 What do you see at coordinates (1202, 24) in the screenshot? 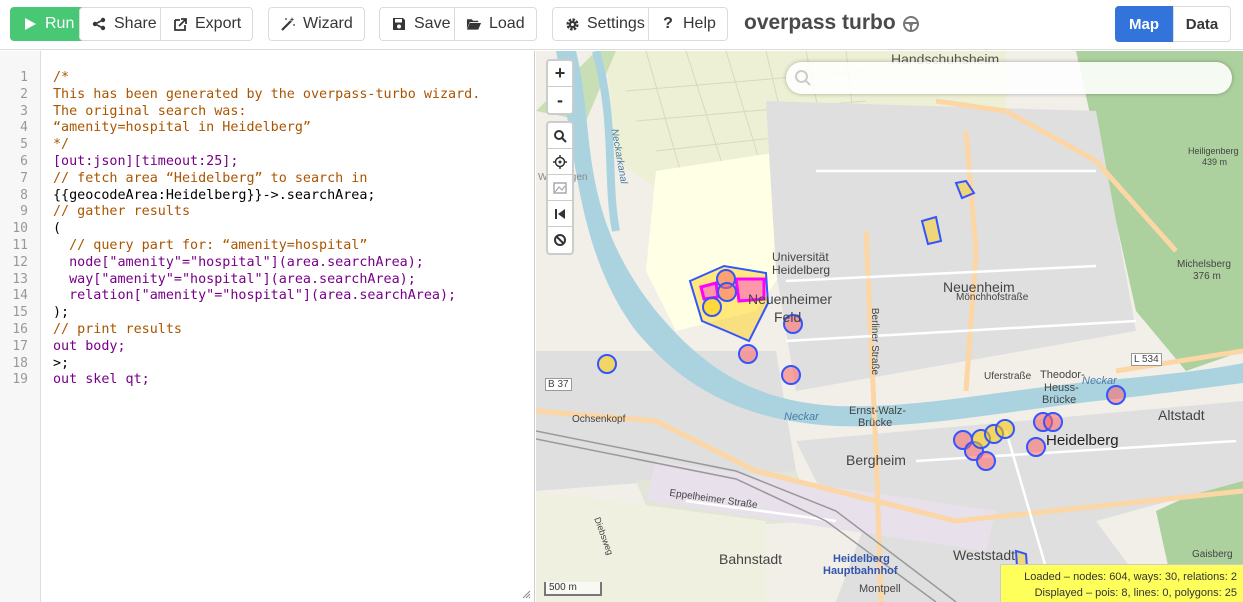
I see `data-view-button: Data` at bounding box center [1202, 24].